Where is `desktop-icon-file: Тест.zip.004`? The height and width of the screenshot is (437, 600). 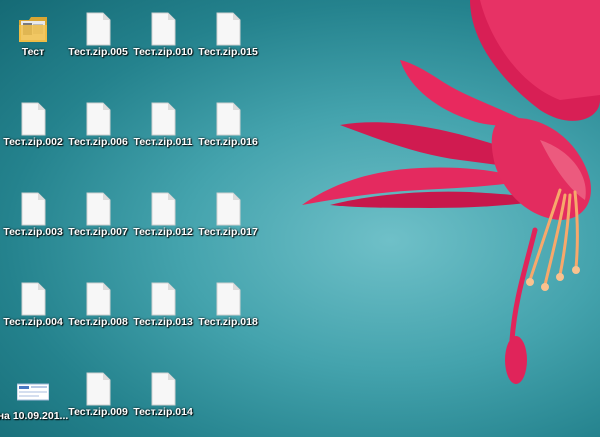 desktop-icon-file: Тест.zip.004 is located at coordinates (33, 306).